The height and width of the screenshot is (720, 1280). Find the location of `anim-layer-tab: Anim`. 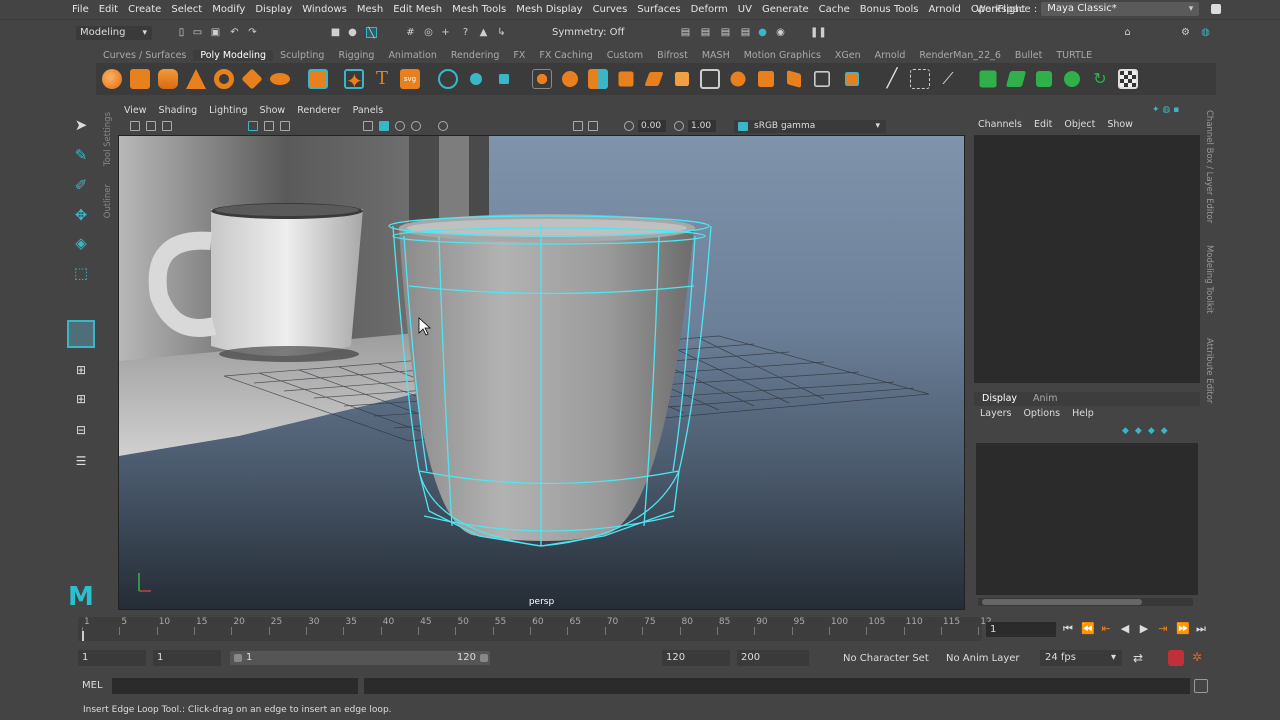

anim-layer-tab: Anim is located at coordinates (1045, 399).